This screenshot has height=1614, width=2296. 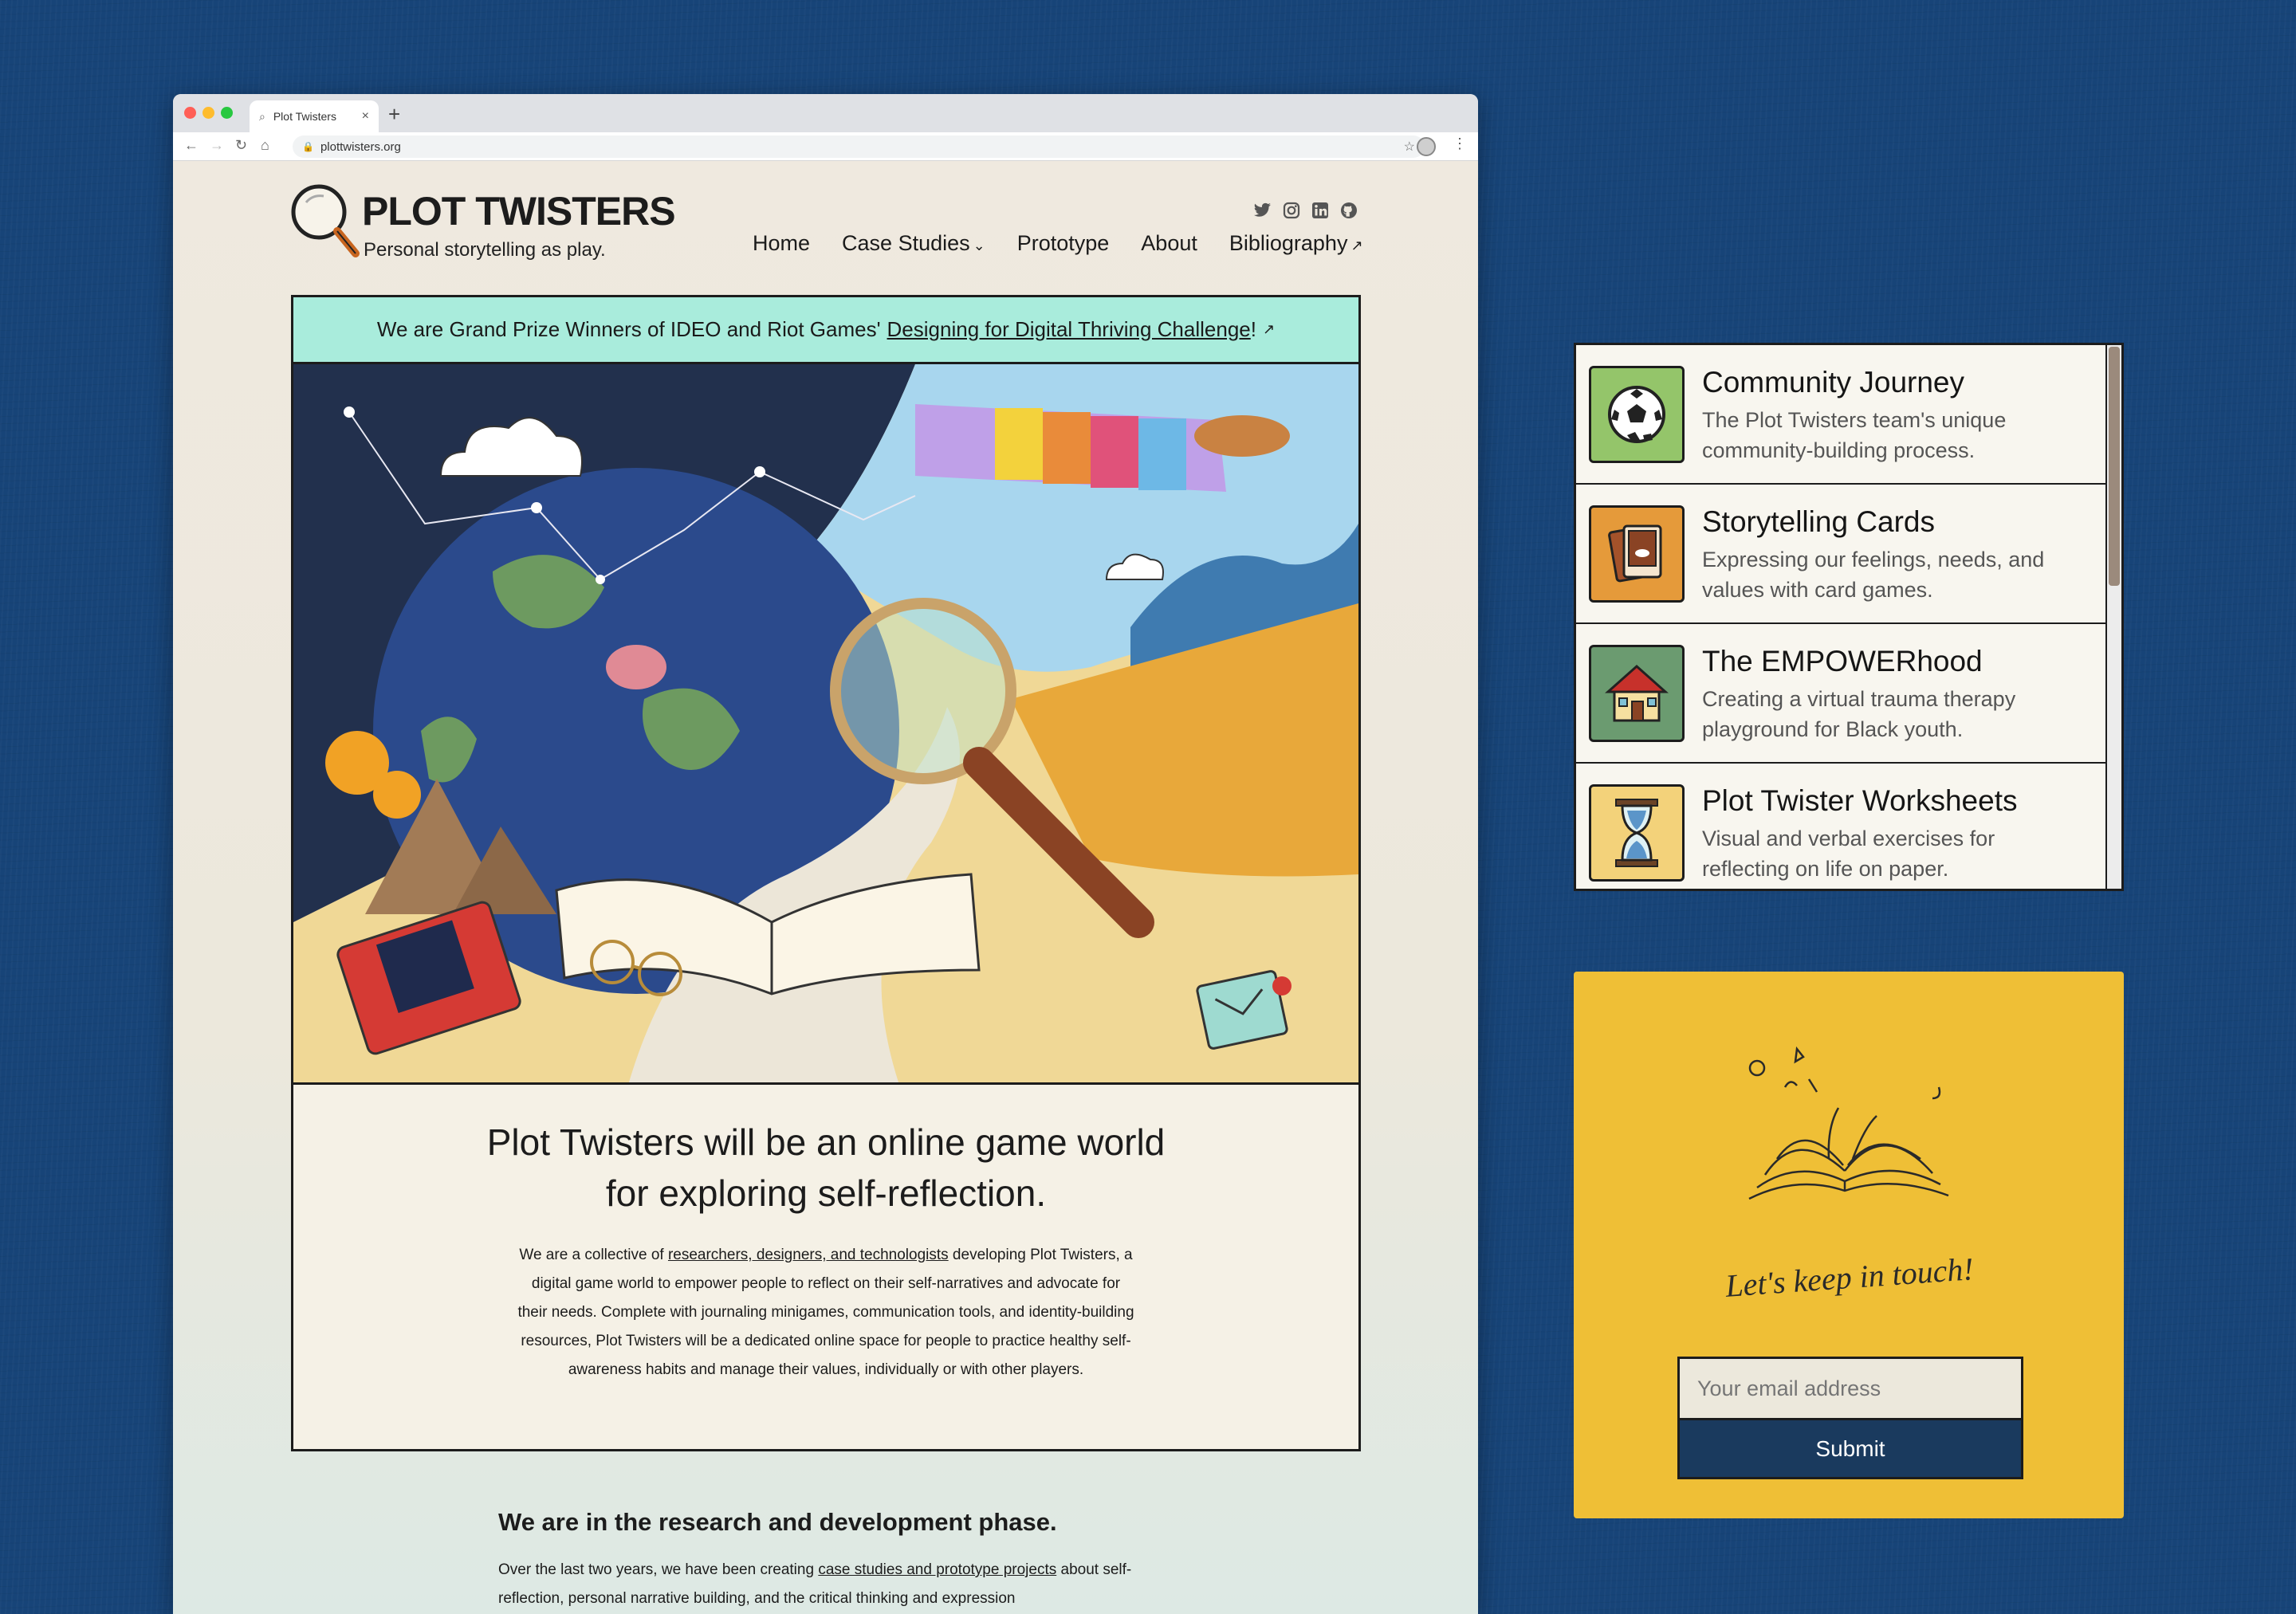 I want to click on nav-bibliography: Bibliography ↗, so click(x=1296, y=243).